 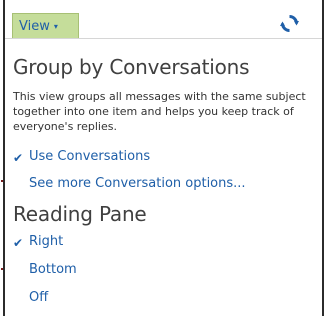 I want to click on reading-pane-right-option: Right, so click(x=46, y=241).